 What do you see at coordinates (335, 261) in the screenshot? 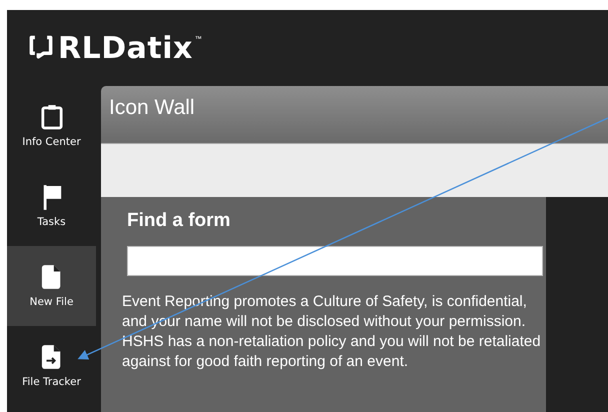
I see `search-field` at bounding box center [335, 261].